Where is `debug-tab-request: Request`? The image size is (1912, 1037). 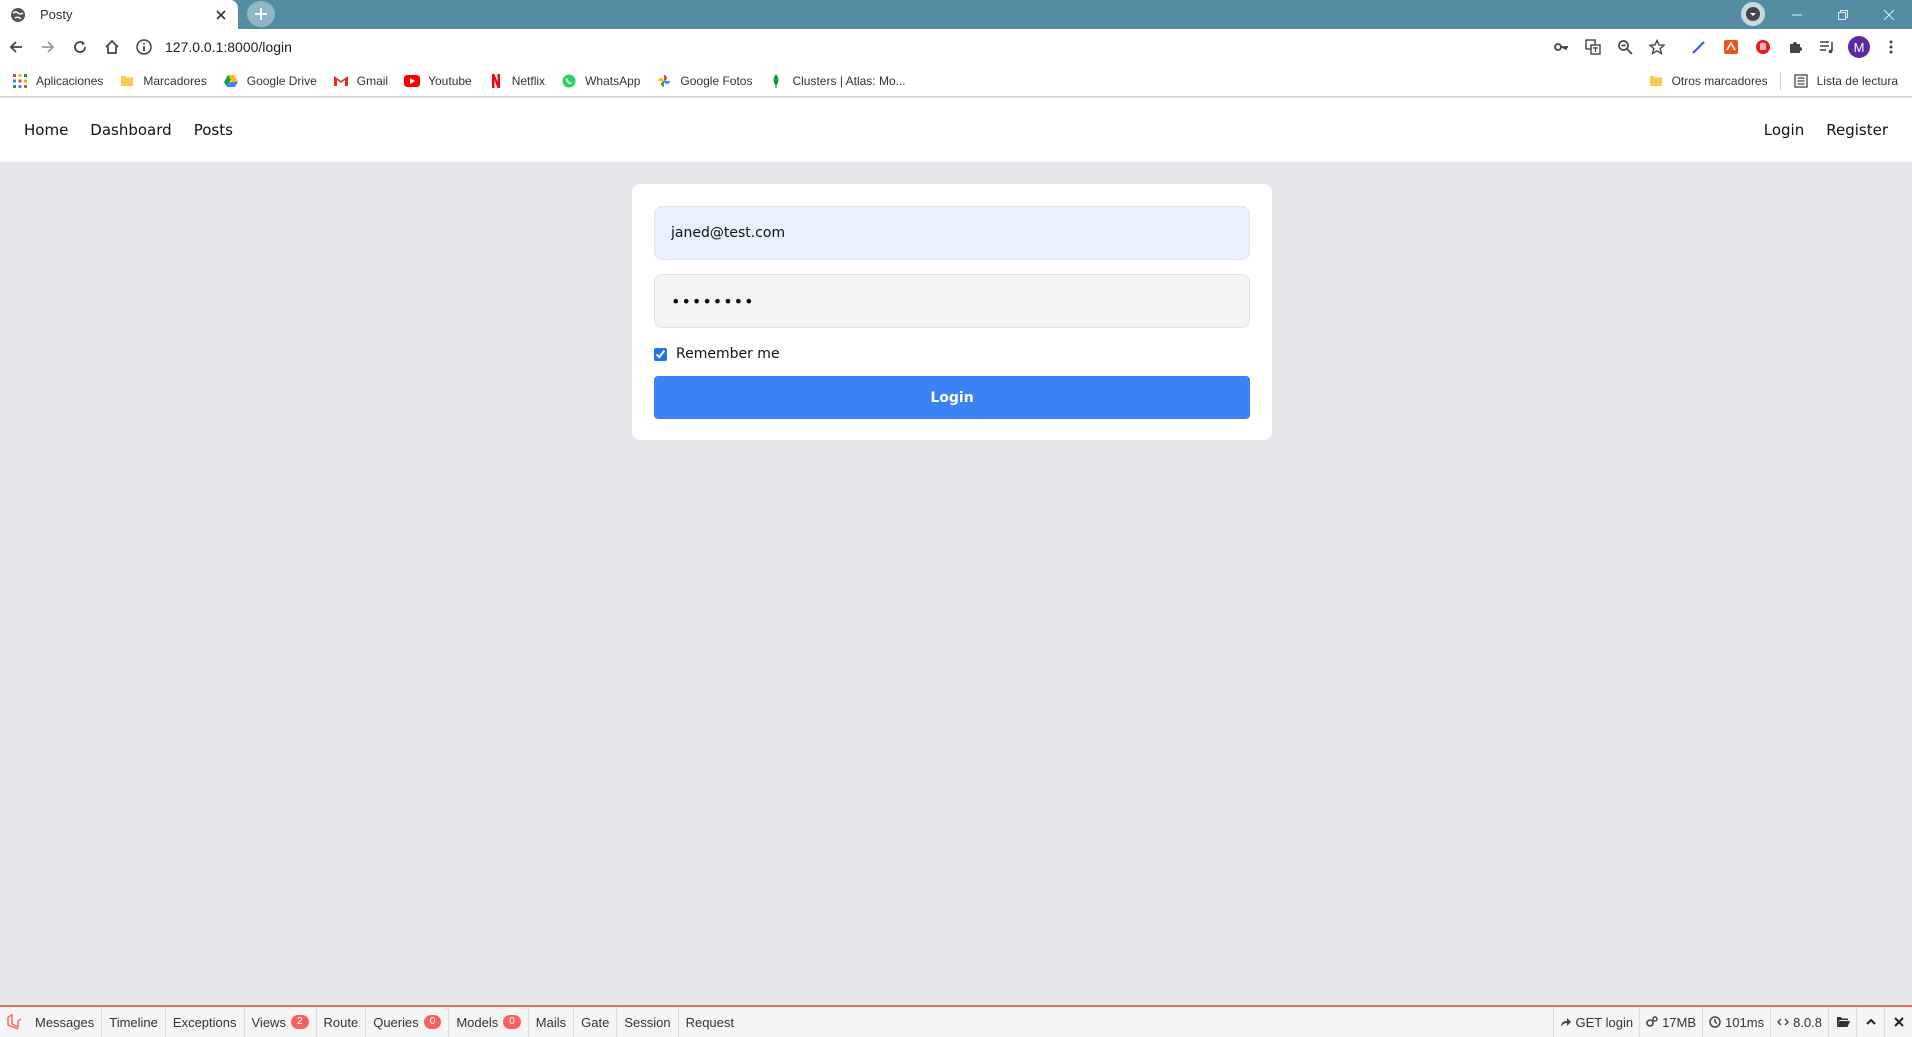 debug-tab-request: Request is located at coordinates (710, 1022).